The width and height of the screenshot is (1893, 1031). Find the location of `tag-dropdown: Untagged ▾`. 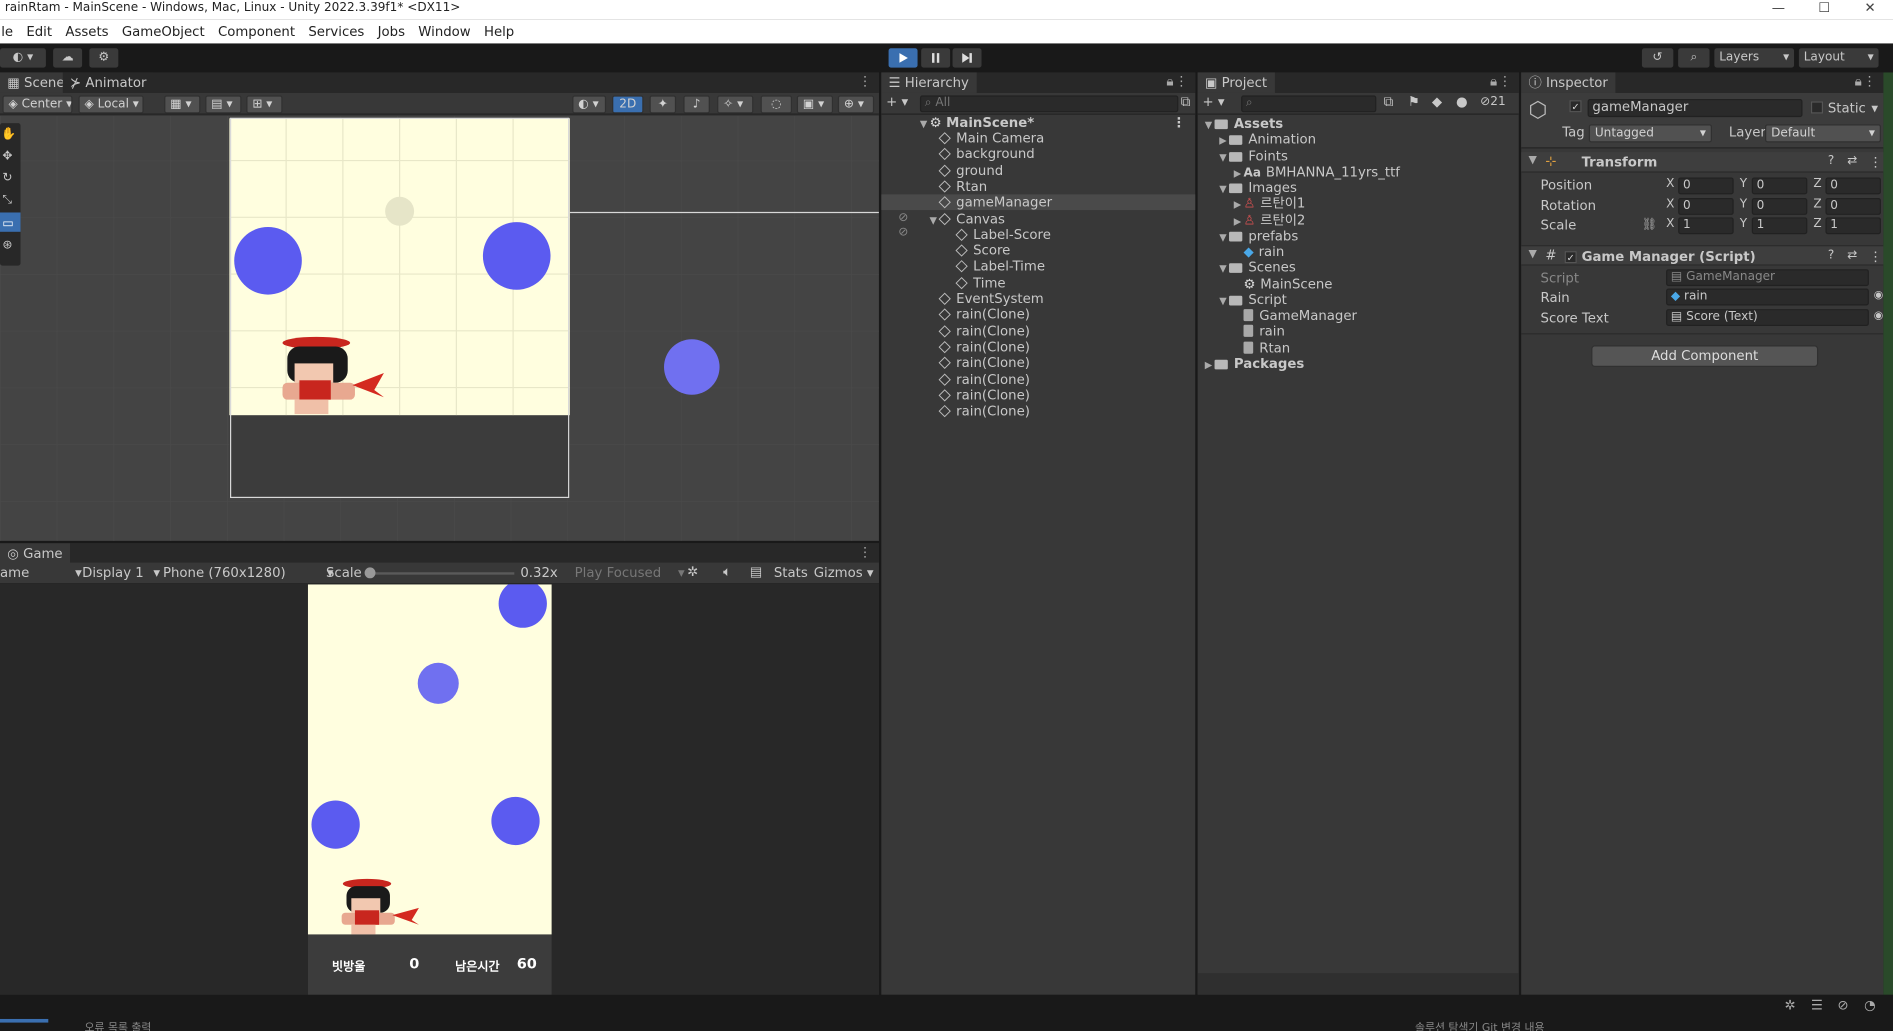

tag-dropdown: Untagged ▾ is located at coordinates (1650, 133).